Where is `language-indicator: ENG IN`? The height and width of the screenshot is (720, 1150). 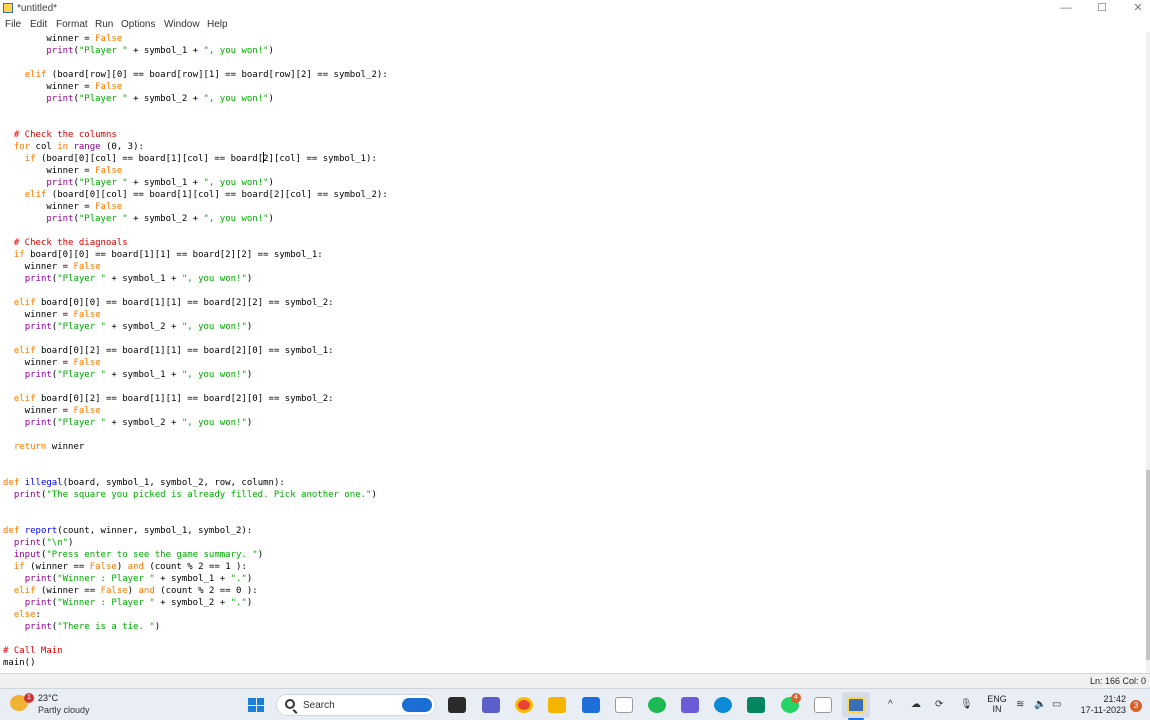 language-indicator: ENG IN is located at coordinates (997, 704).